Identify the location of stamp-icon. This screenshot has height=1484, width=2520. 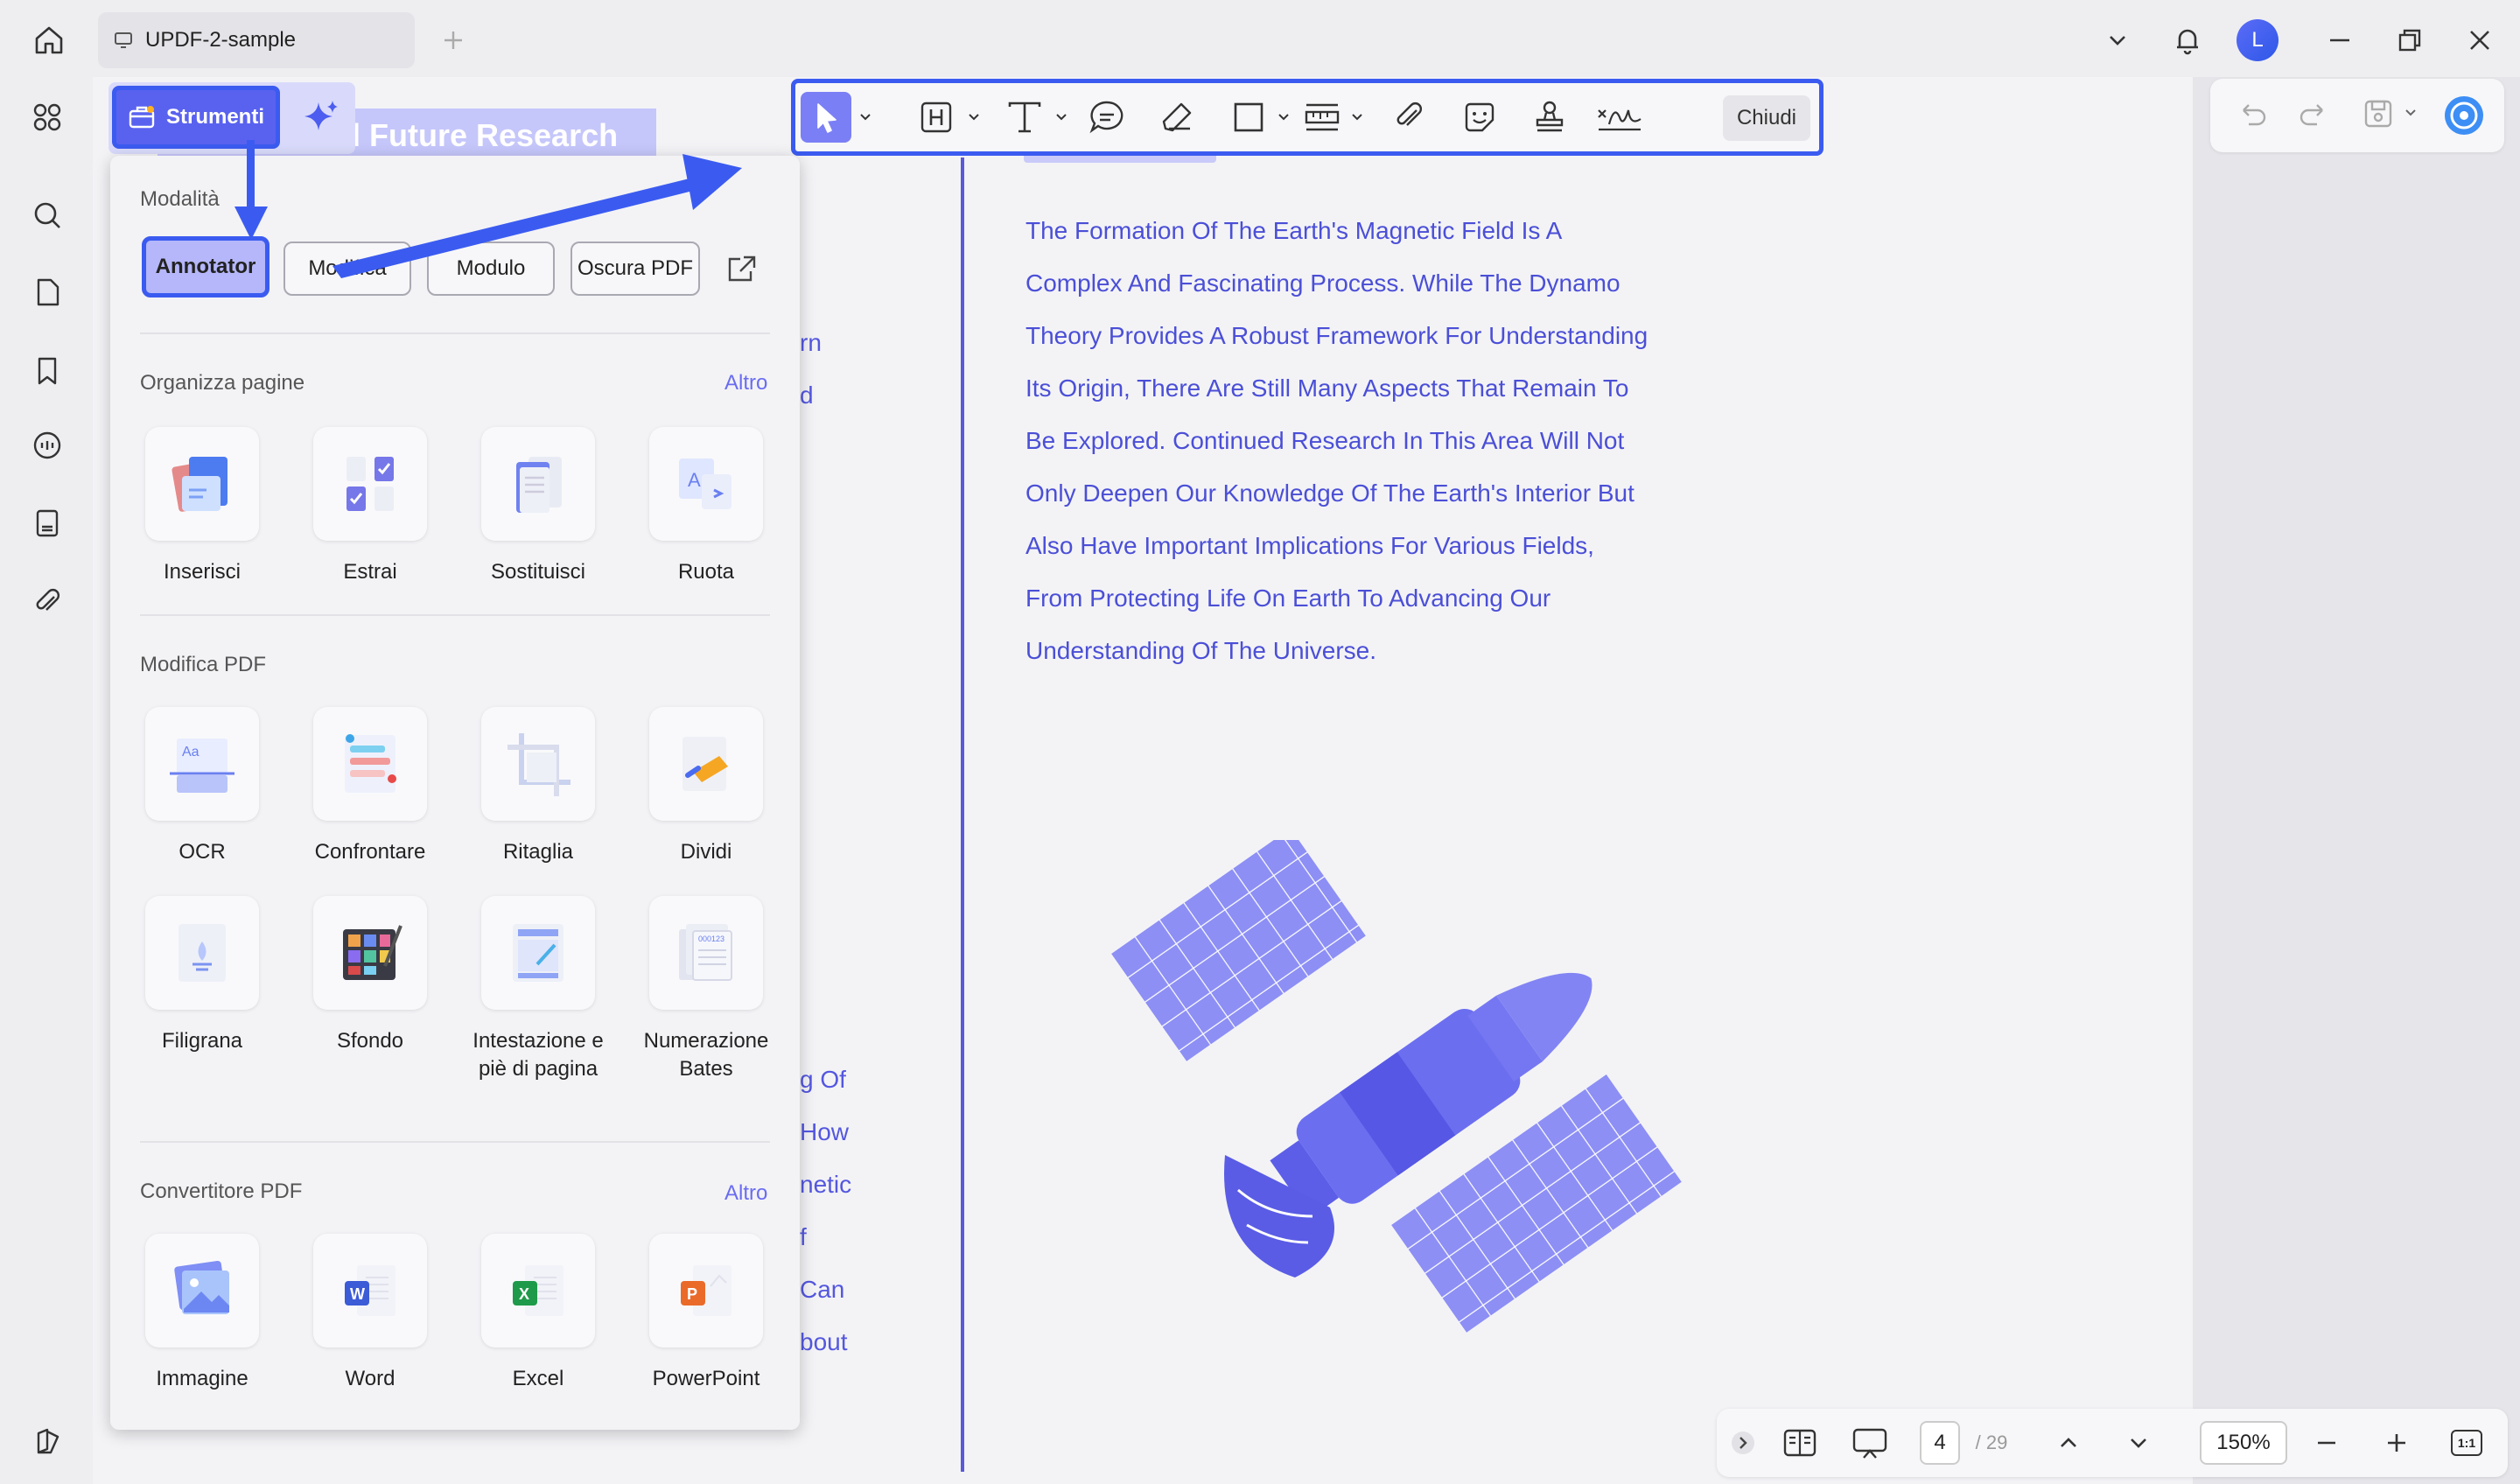
(1549, 117).